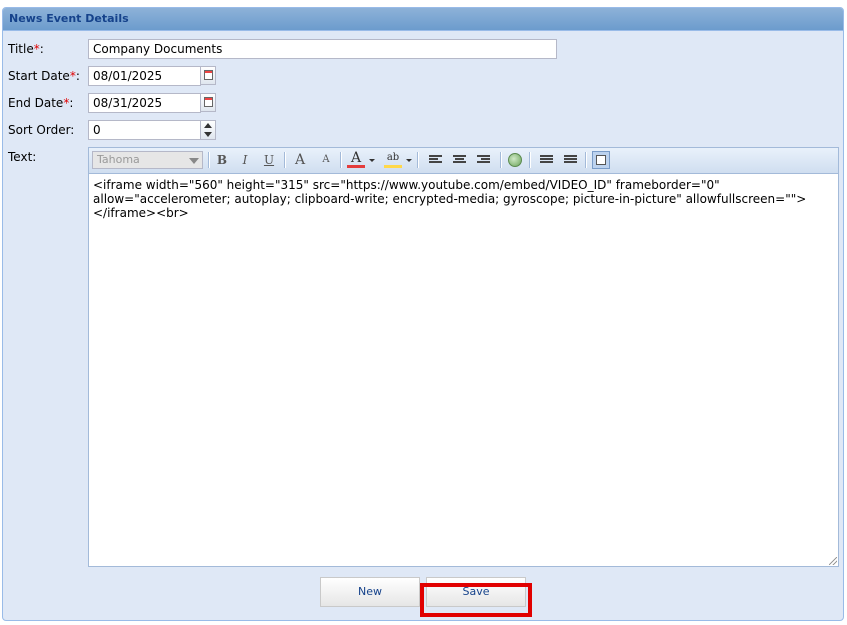 This screenshot has height=625, width=847. What do you see at coordinates (356, 159) in the screenshot?
I see `font-color-button: A` at bounding box center [356, 159].